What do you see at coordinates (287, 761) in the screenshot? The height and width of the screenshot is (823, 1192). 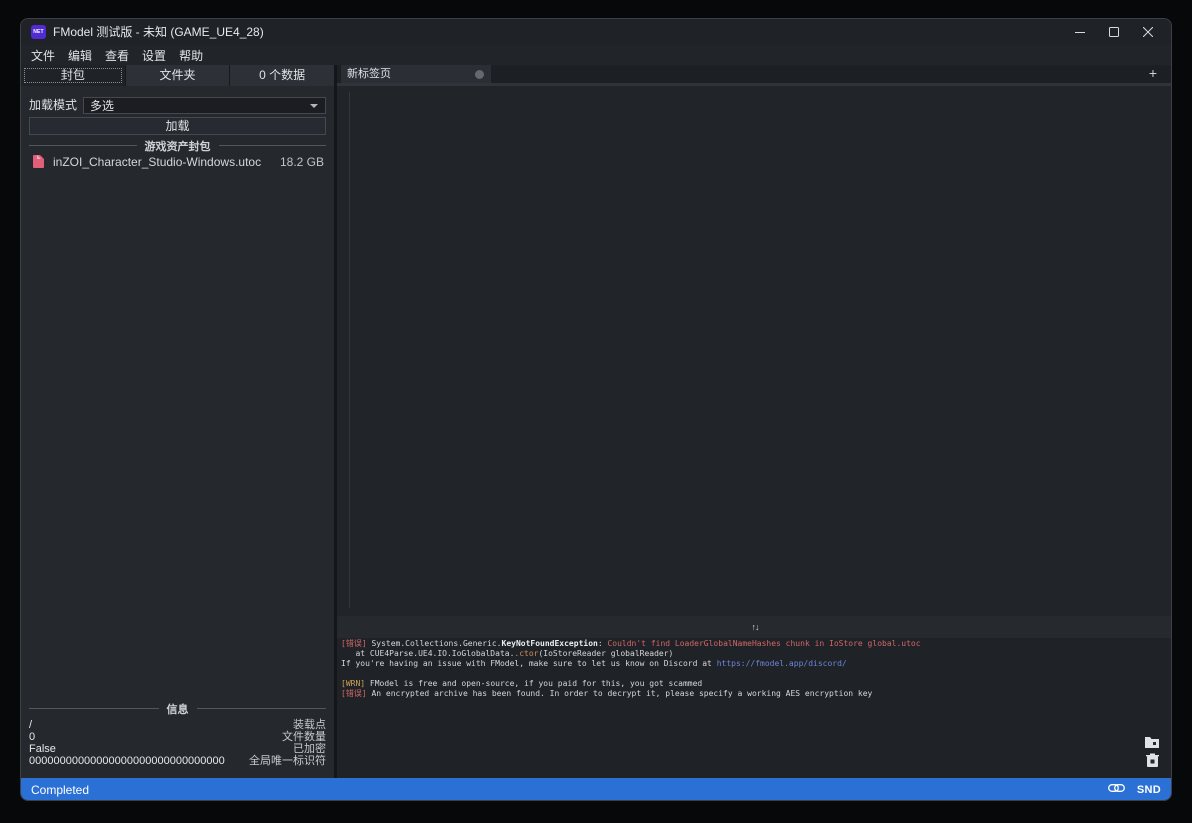 I see `guid-label: 全局唯一标识符` at bounding box center [287, 761].